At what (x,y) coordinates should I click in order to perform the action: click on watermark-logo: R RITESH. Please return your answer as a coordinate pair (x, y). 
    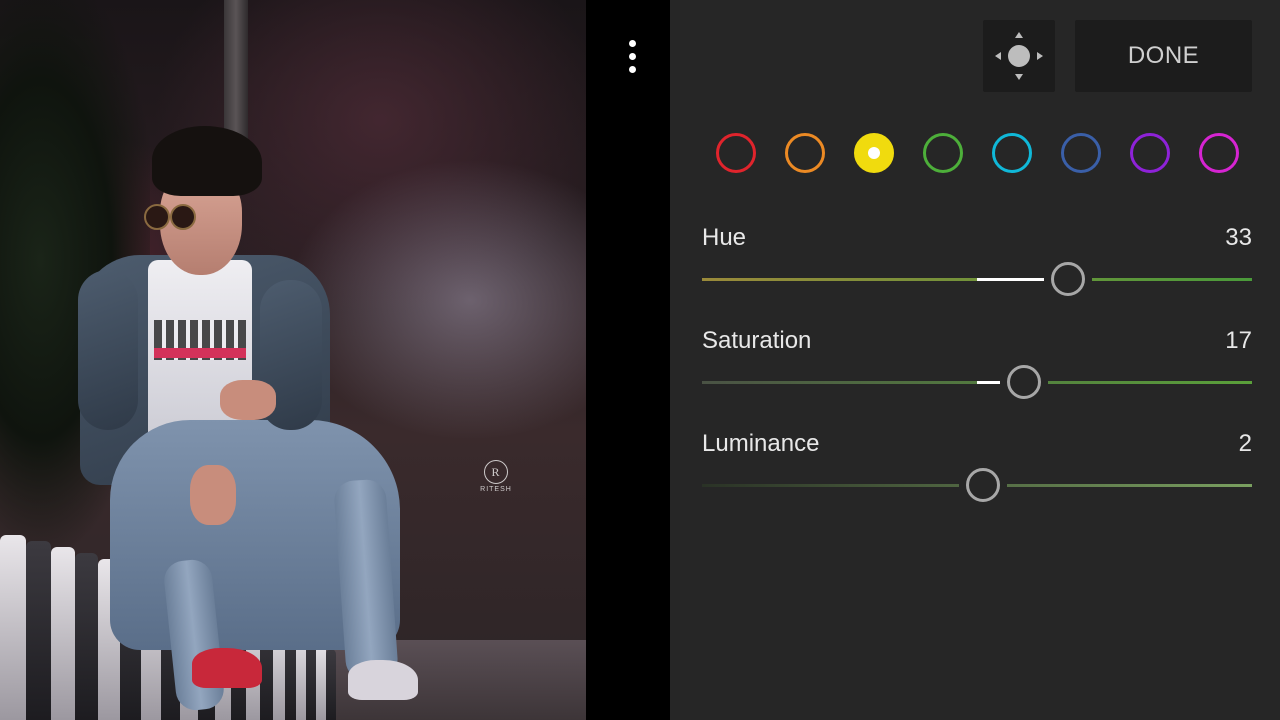
    Looking at the image, I should click on (496, 476).